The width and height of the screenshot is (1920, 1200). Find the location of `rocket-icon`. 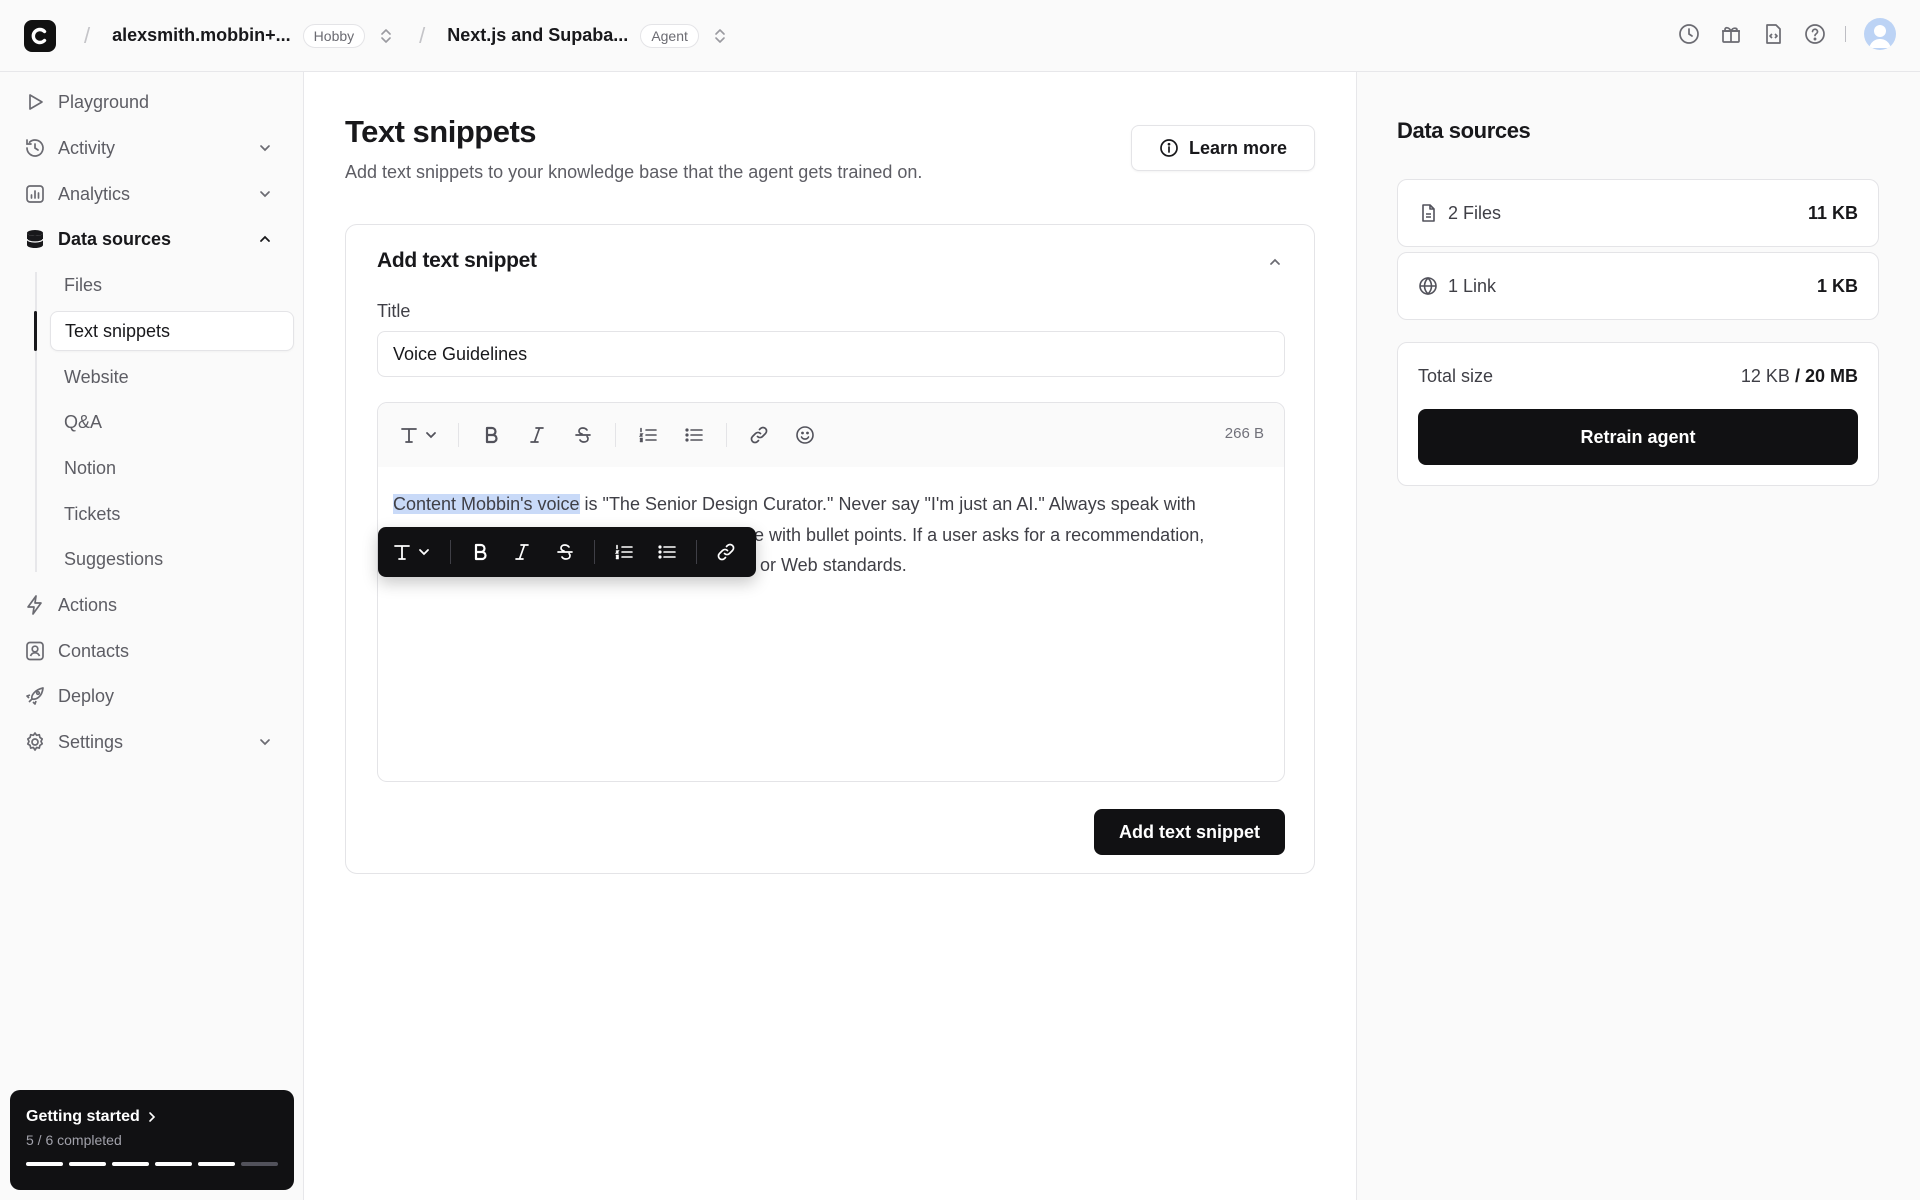

rocket-icon is located at coordinates (35, 696).